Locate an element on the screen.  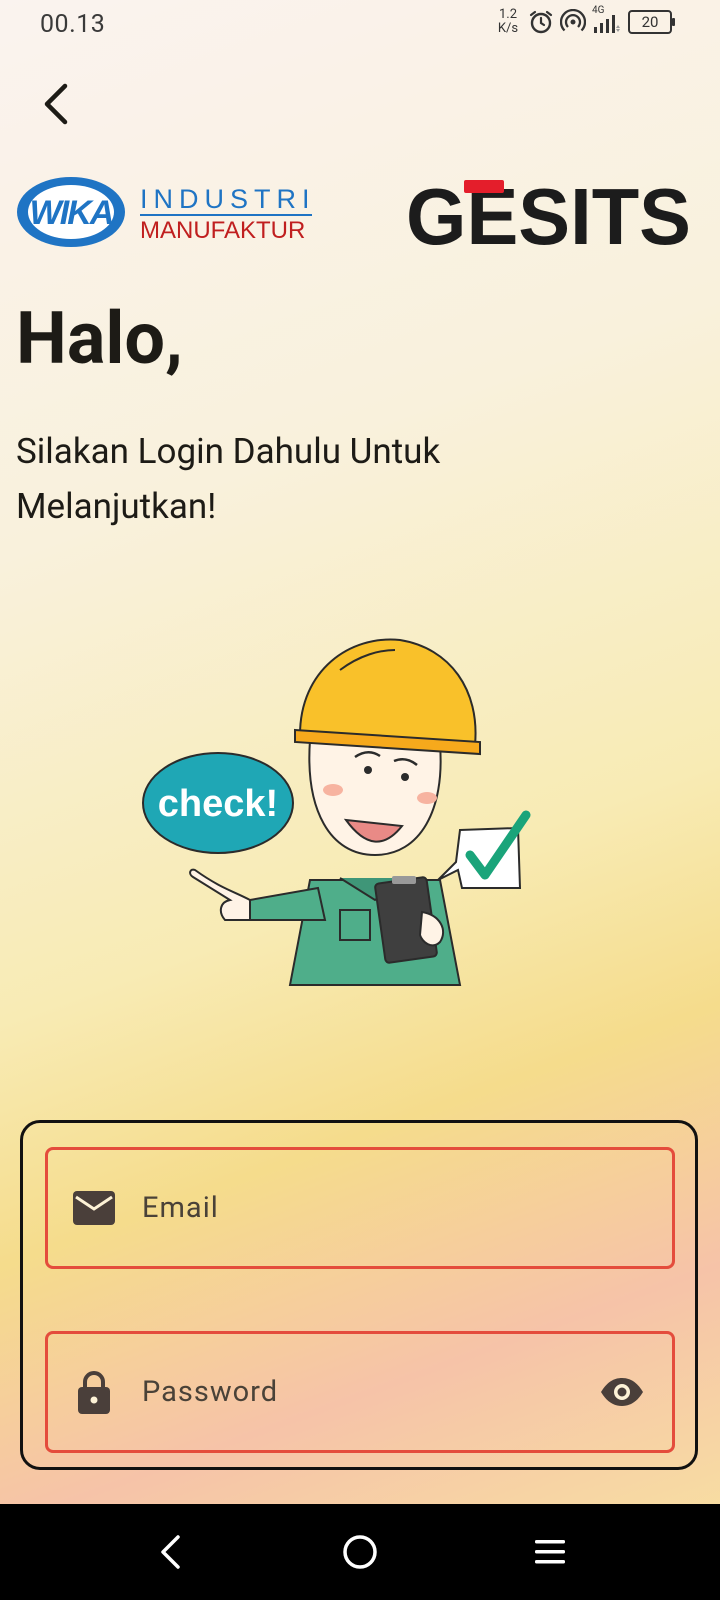
email-field is located at coordinates (360, 1208).